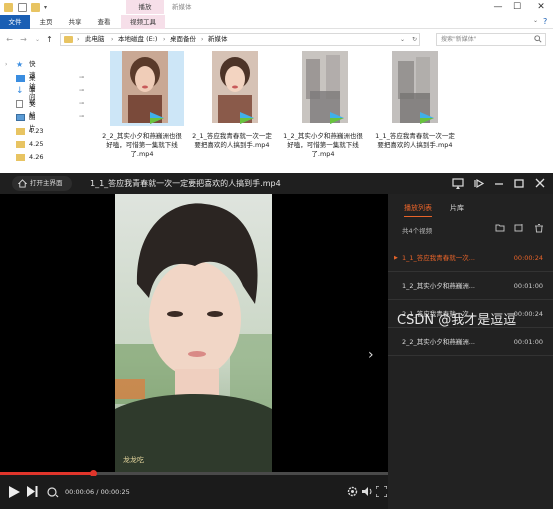 Image resolution: width=553 pixels, height=509 pixels. Describe the element at coordinates (457, 208) in the screenshot. I see `tab-library: 片库` at that location.